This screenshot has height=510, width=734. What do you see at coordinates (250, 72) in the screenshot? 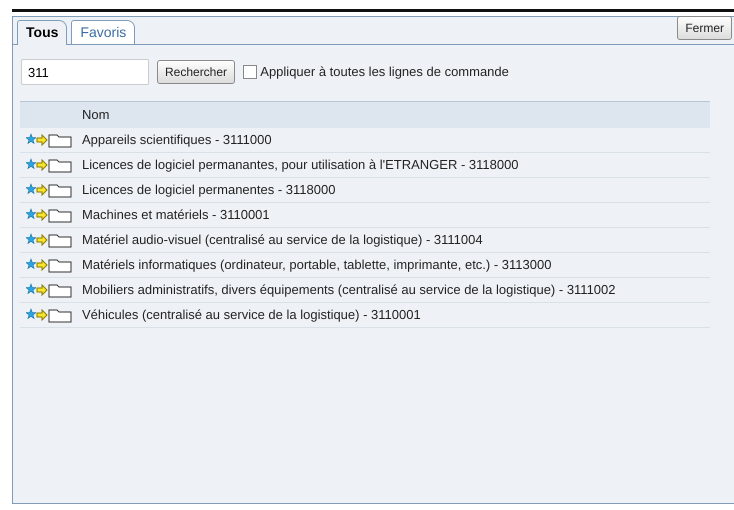
I see `checkbox` at bounding box center [250, 72].